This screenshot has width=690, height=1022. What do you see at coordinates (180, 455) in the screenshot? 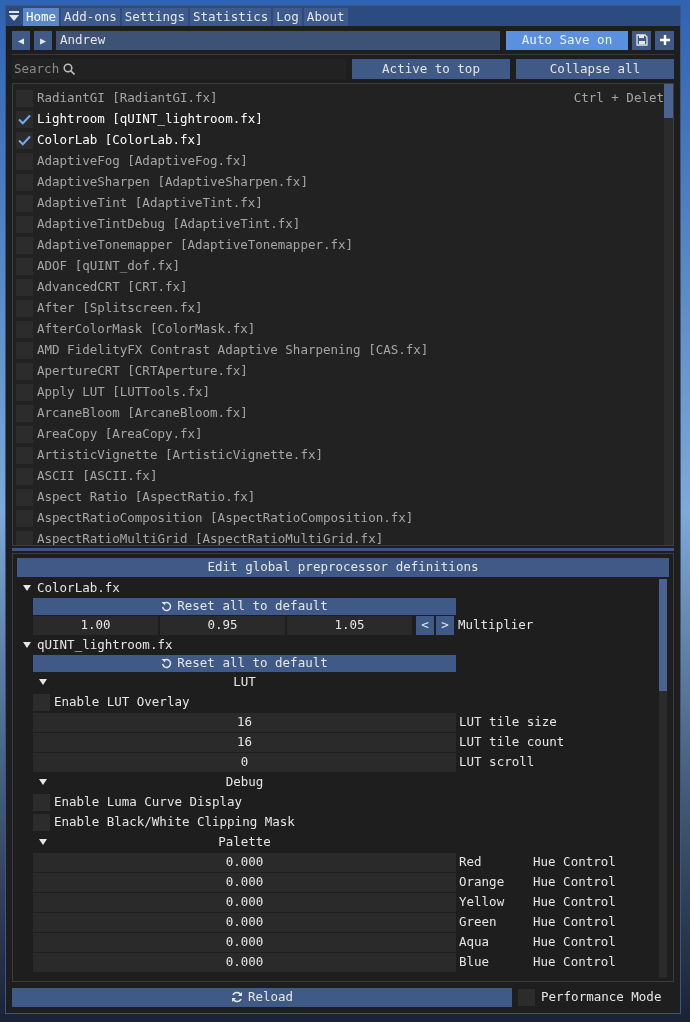
I see `effect-name: ArtisticVignette [ArtisticVignette.fx]` at bounding box center [180, 455].